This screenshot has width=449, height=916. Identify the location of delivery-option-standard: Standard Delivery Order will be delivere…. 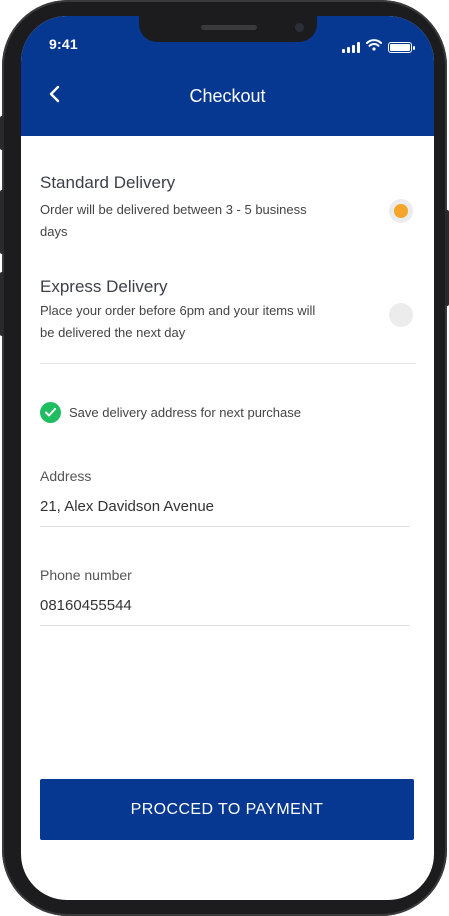
(228, 208).